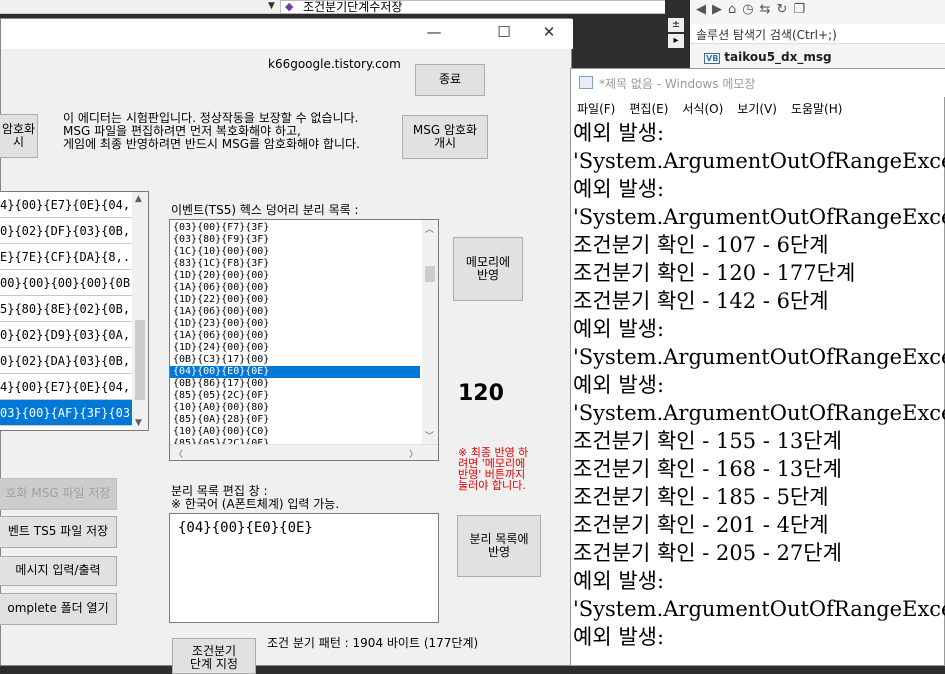  Describe the element at coordinates (138, 423) in the screenshot. I see `scroll-down-icon: ▼` at that location.